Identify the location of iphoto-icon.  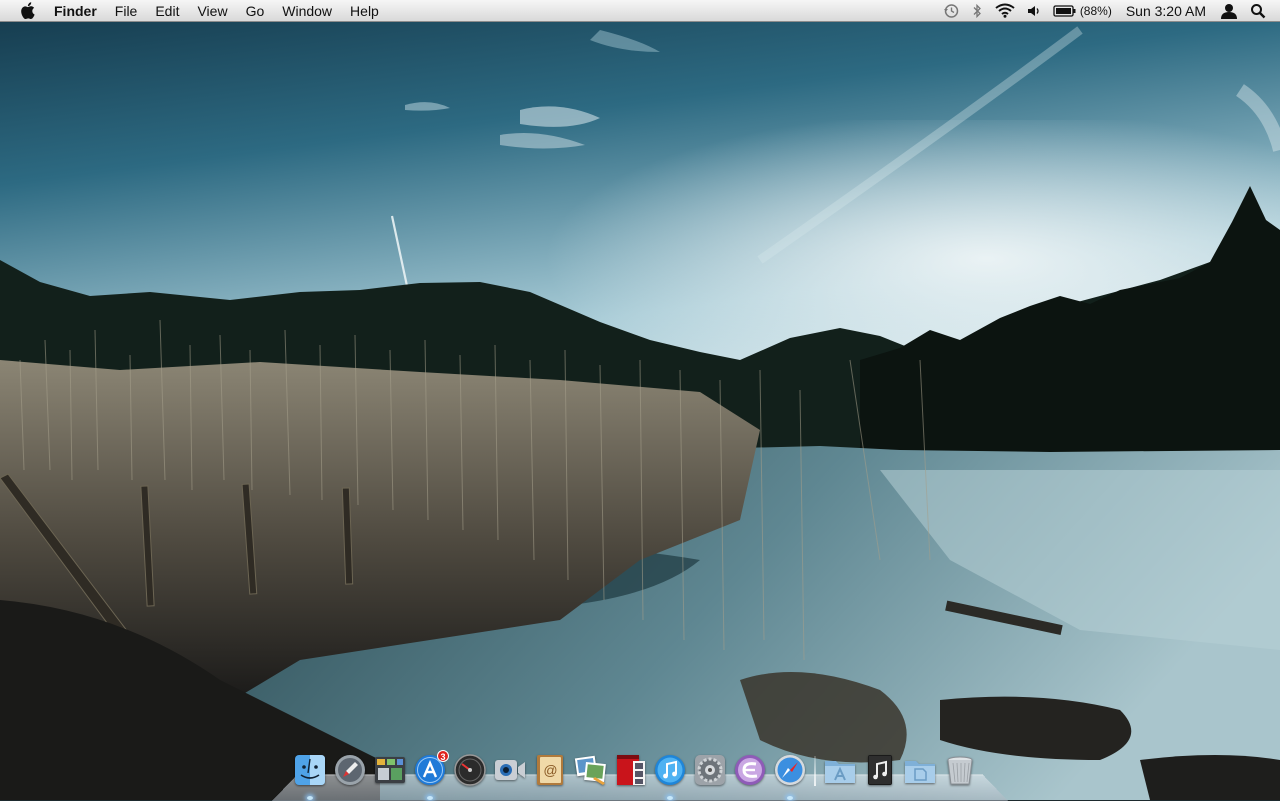
(590, 770).